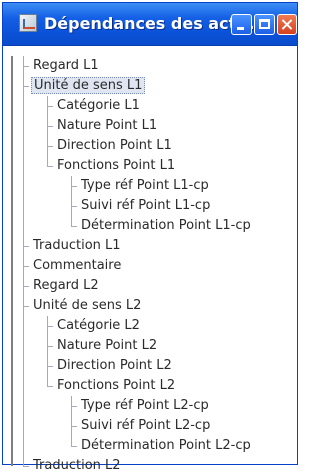 The height and width of the screenshot is (476, 320). I want to click on tree-node-label: Fonctions Point L1, so click(116, 165).